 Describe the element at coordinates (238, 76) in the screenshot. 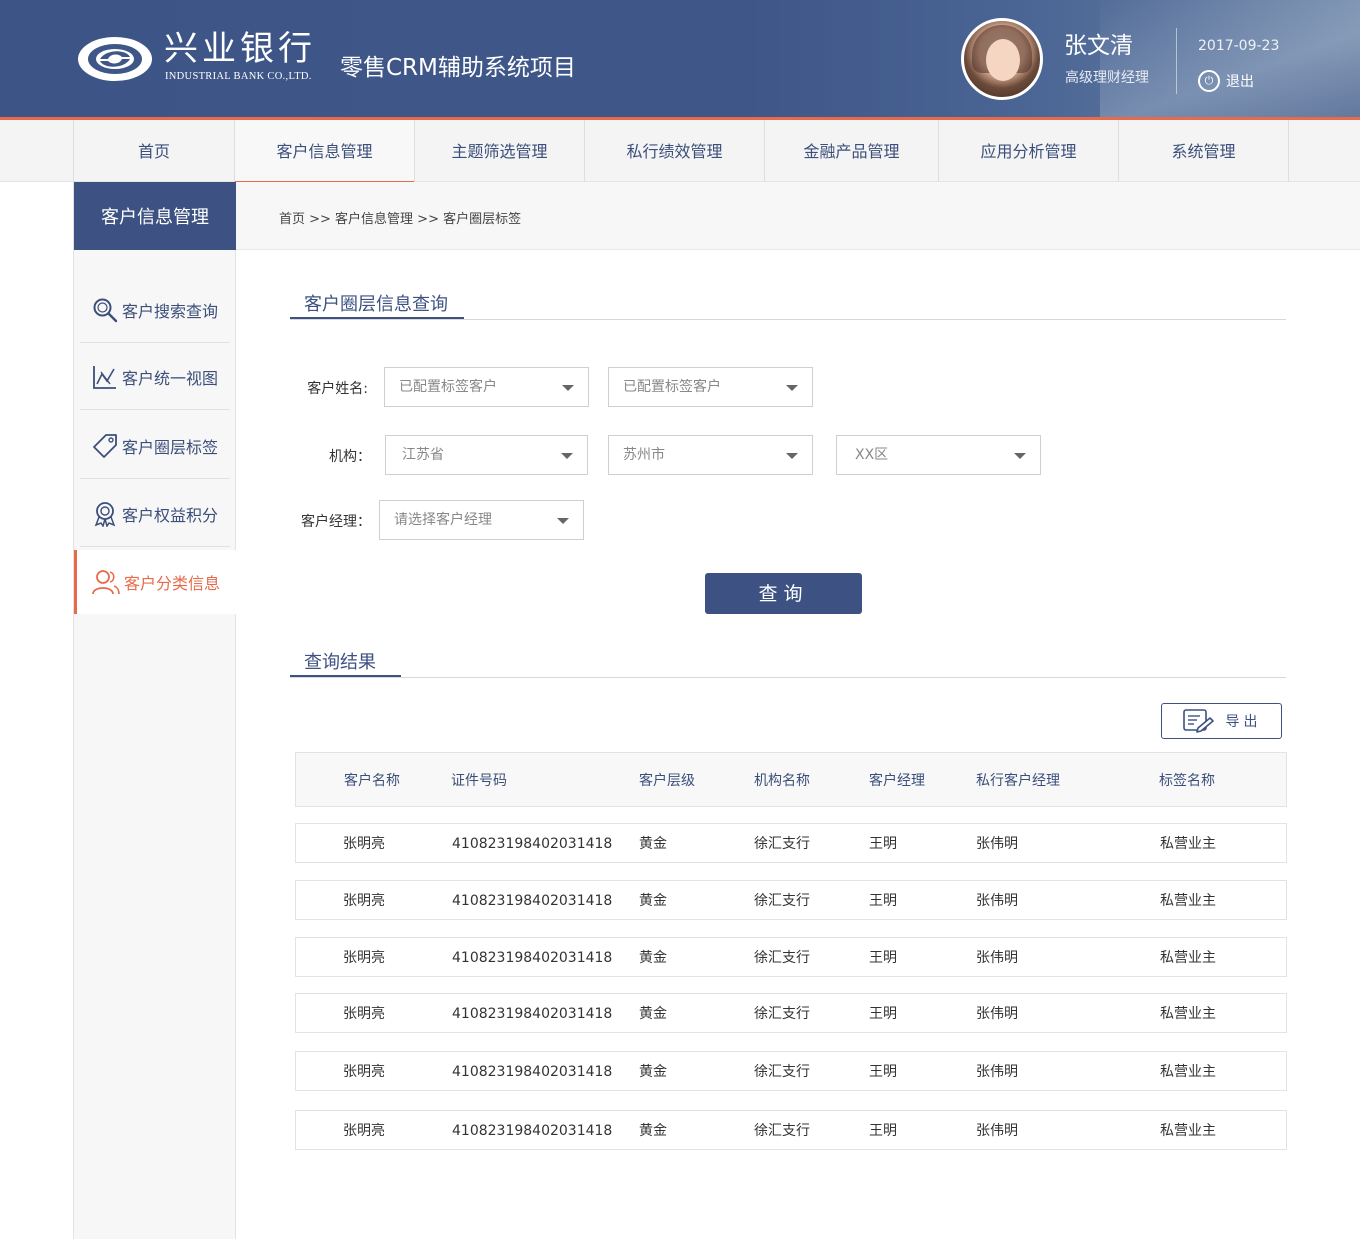

I see `bank-name-english: INDUSTRIAL BANK CO.,LTD.` at that location.